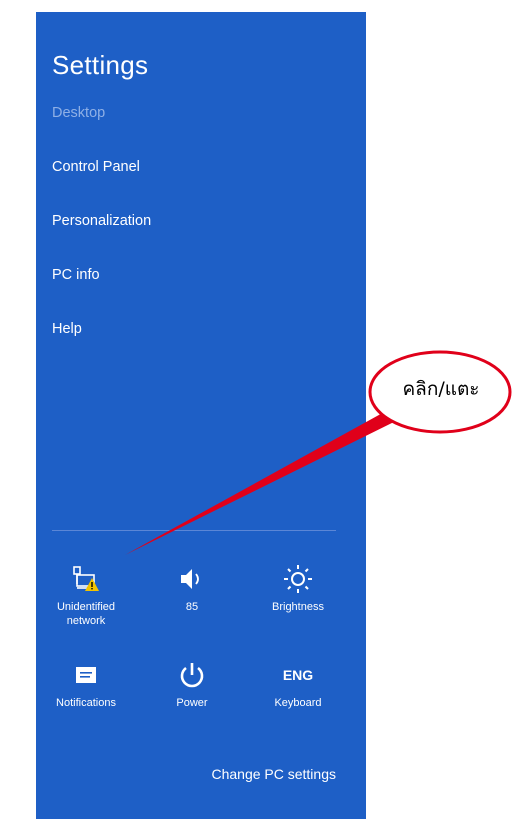 Image resolution: width=514 pixels, height=827 pixels. Describe the element at coordinates (441, 389) in the screenshot. I see `callout-text: คลิก/แตะ` at that location.